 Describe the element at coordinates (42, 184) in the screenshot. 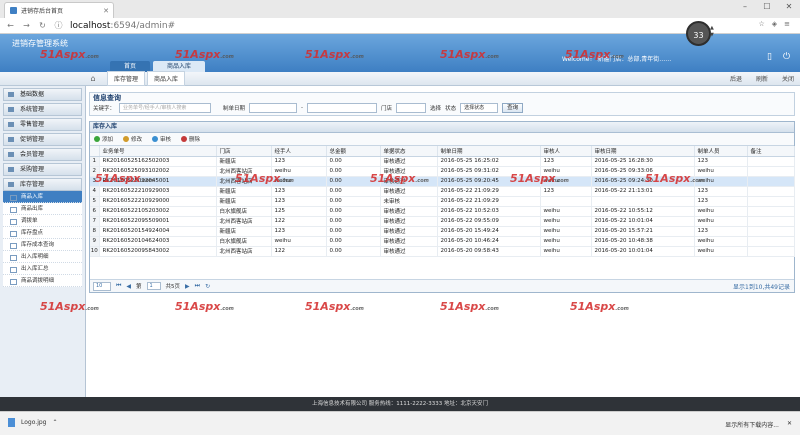

I see `sidebar-group-inventory: 库存管理` at that location.